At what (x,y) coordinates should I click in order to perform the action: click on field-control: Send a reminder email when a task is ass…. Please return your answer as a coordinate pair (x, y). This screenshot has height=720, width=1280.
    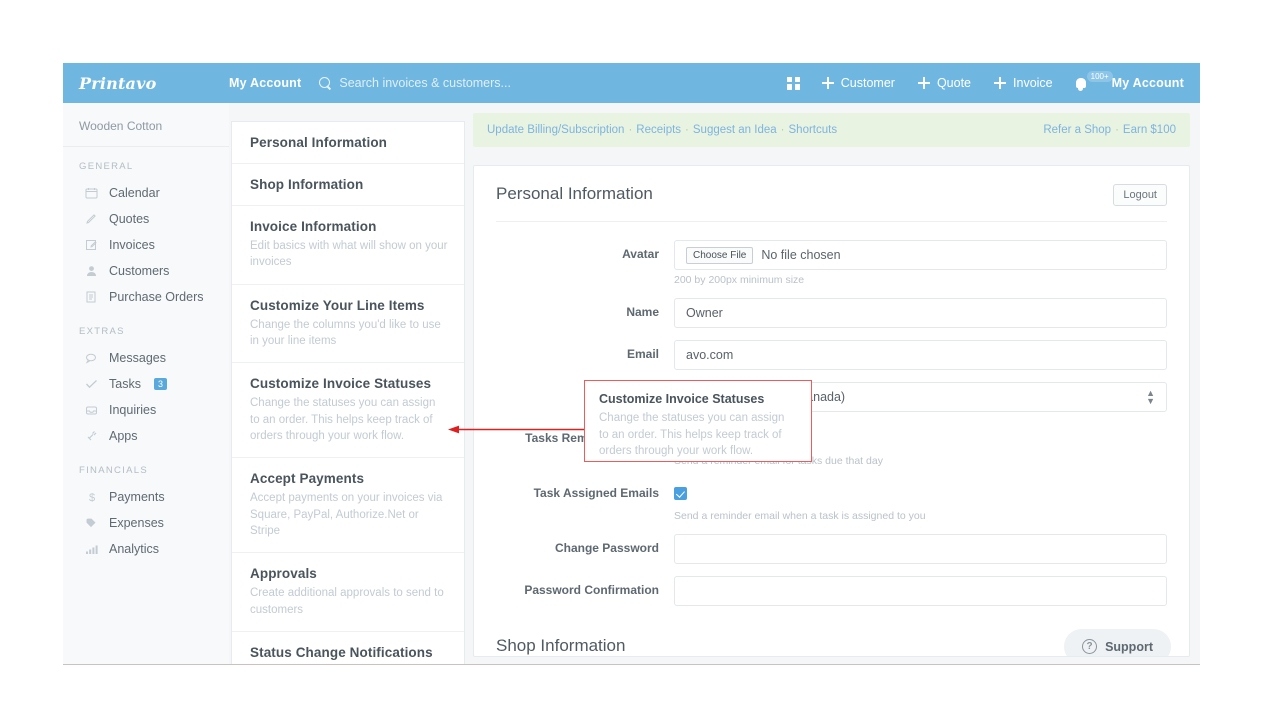
    Looking at the image, I should click on (920, 500).